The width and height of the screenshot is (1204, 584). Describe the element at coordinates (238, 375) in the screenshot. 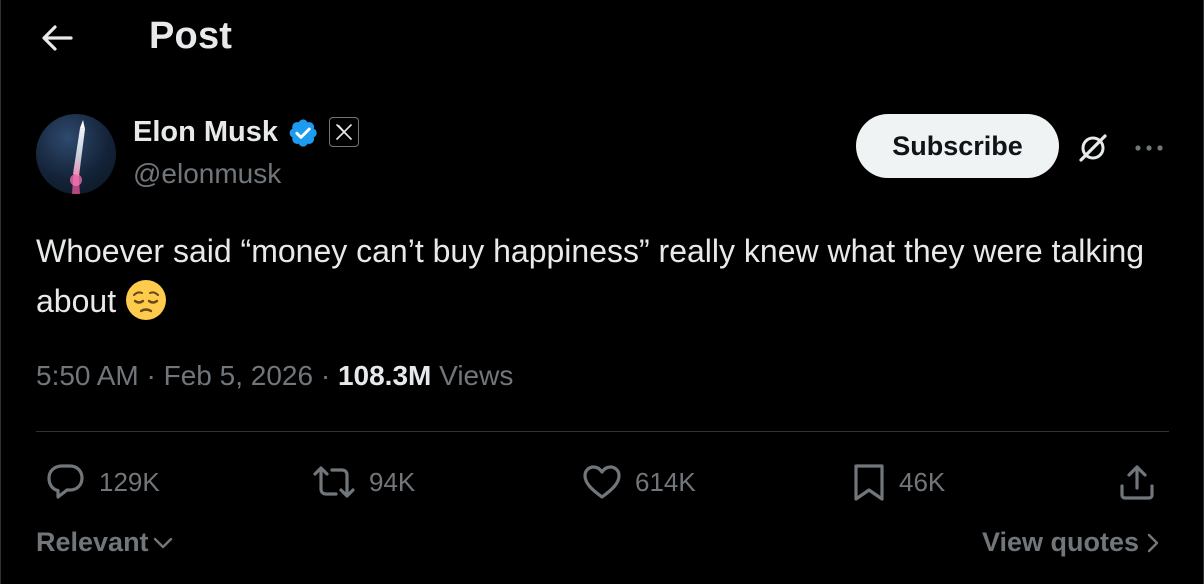

I see `post-date: Feb 5, 2026` at that location.